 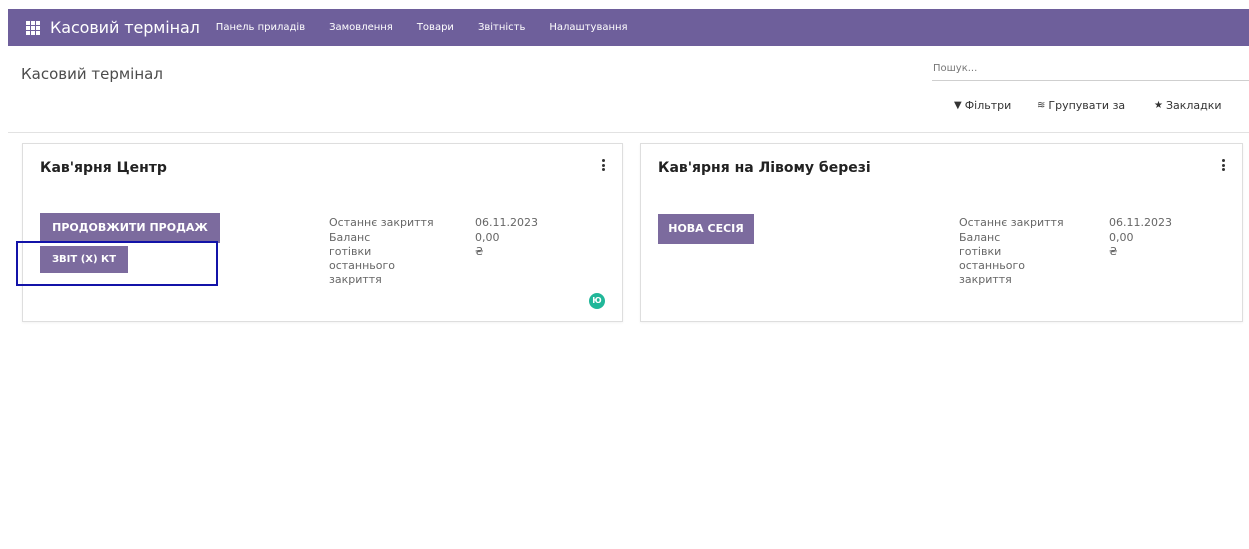 I want to click on breadcrumb: Касовий термінал, so click(x=92, y=74).